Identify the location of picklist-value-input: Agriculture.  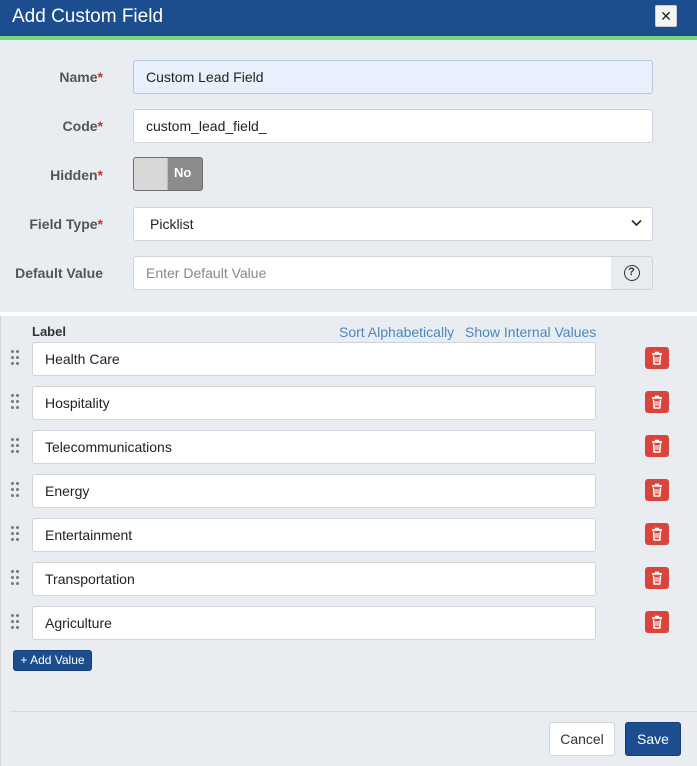
(314, 623).